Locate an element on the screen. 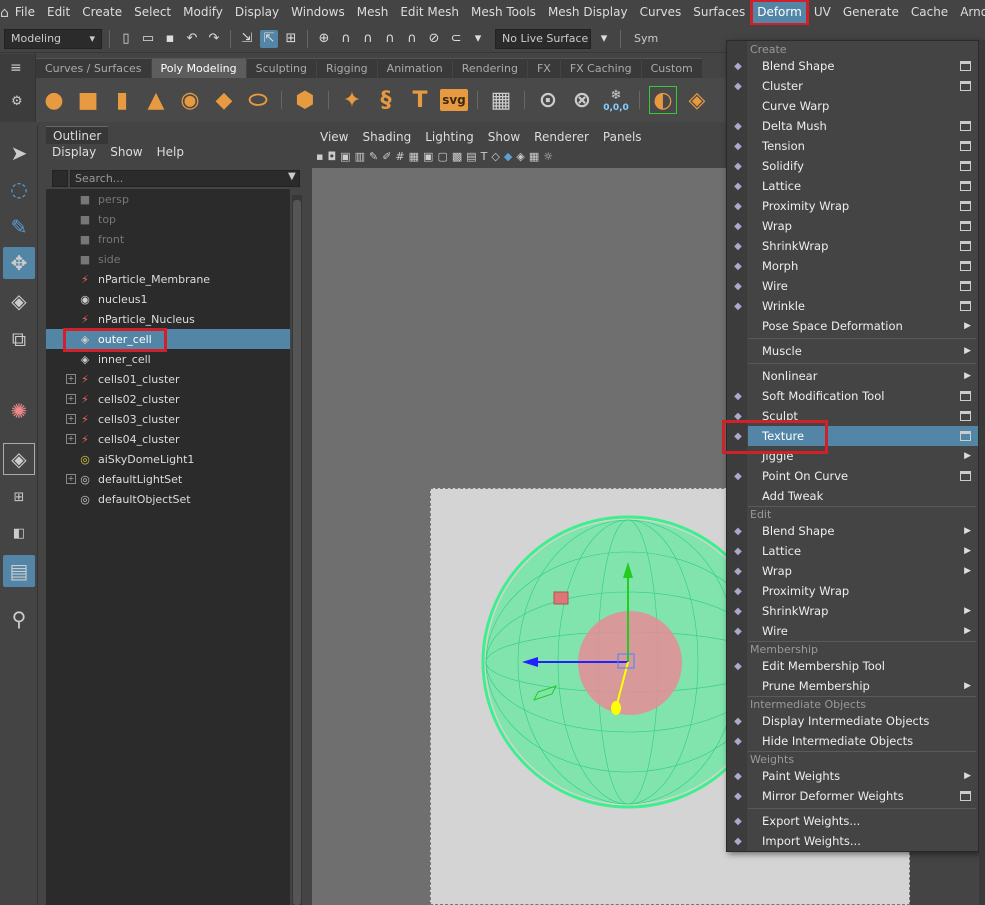 The width and height of the screenshot is (985, 905). scale-tool-icon: ⧉ is located at coordinates (19, 339).